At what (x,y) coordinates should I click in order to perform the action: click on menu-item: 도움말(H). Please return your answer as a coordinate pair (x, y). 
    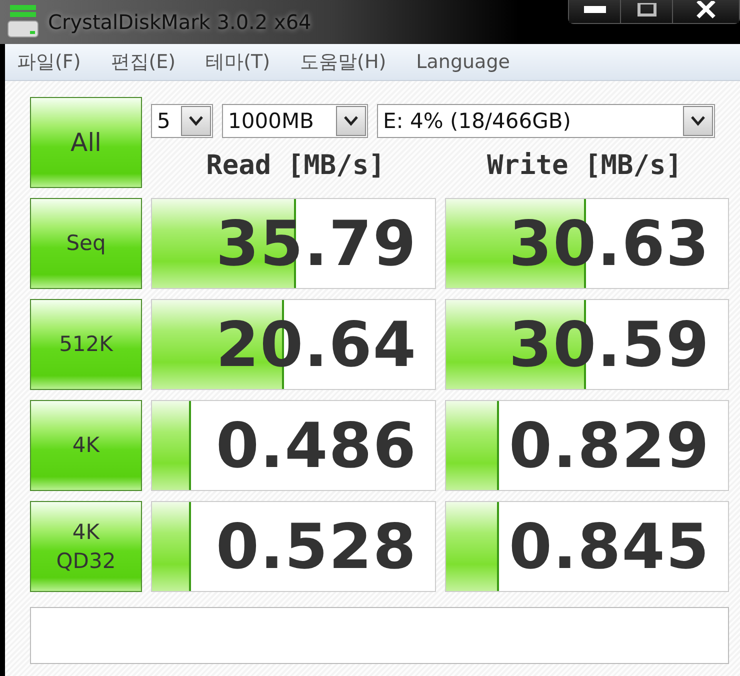
    Looking at the image, I should click on (343, 62).